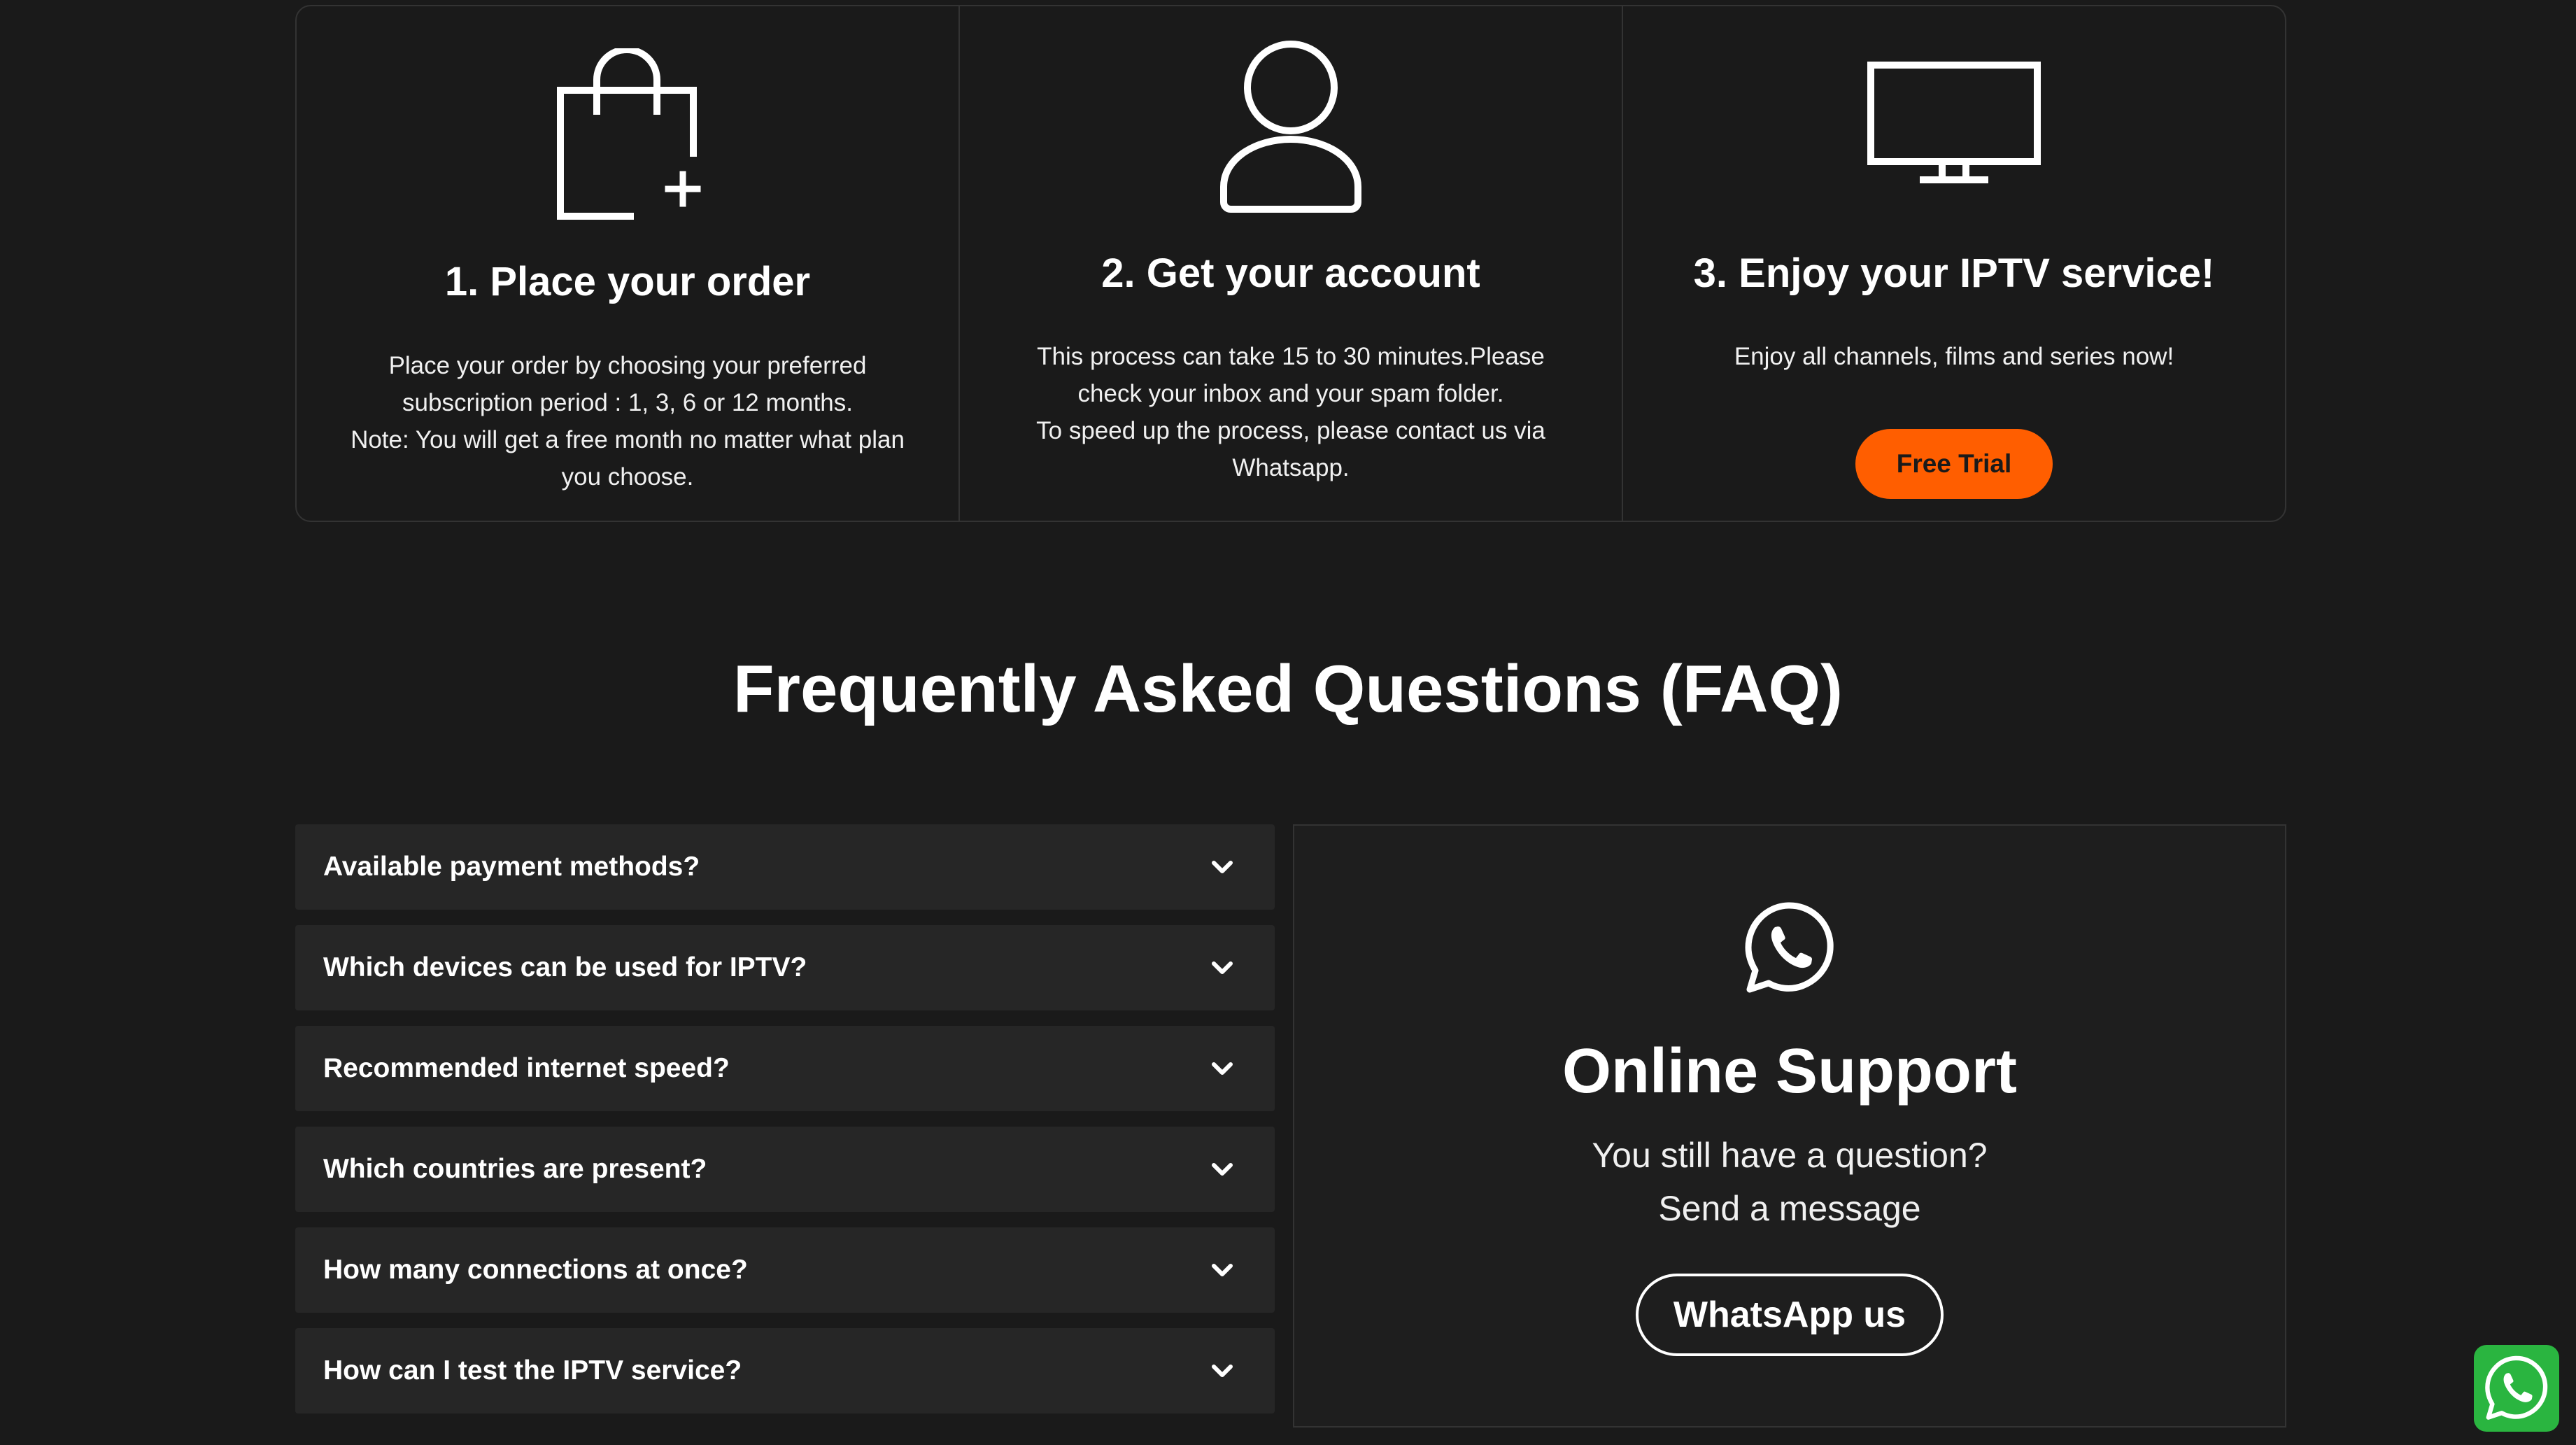 The image size is (2576, 1445). Describe the element at coordinates (1789, 1071) in the screenshot. I see `support-title: Online Support` at that location.